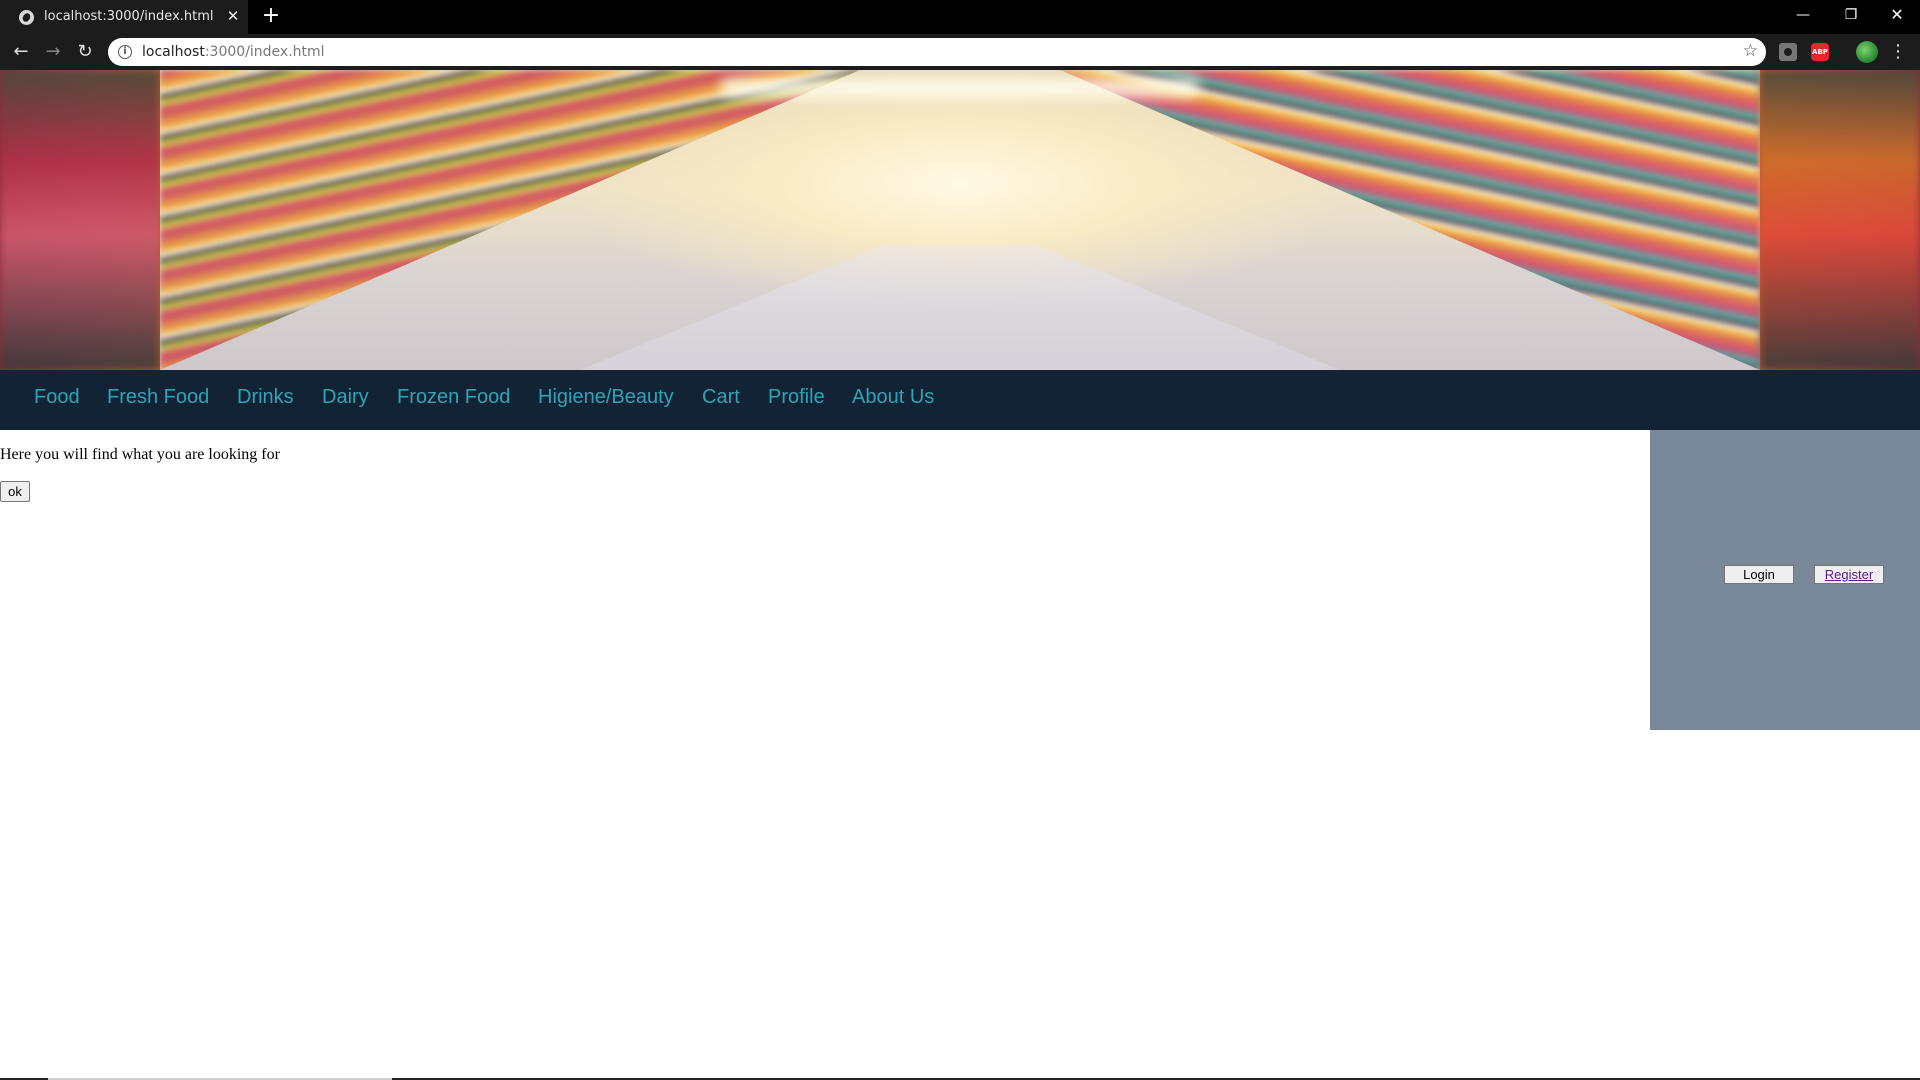 This screenshot has height=1080, width=1920. Describe the element at coordinates (21, 52) in the screenshot. I see `back-button: ←` at that location.